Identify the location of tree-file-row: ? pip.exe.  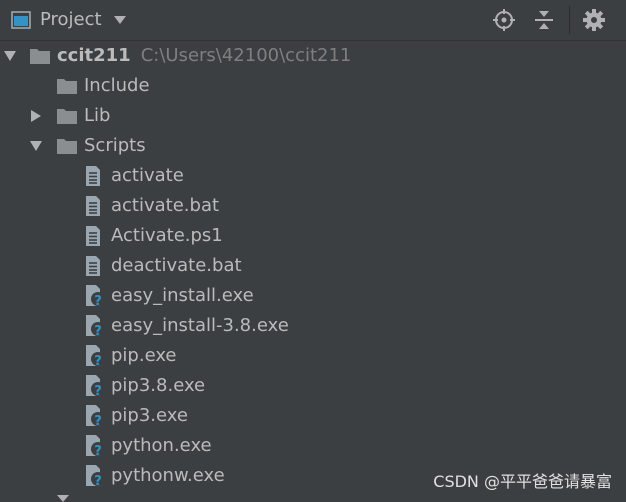
(313, 356).